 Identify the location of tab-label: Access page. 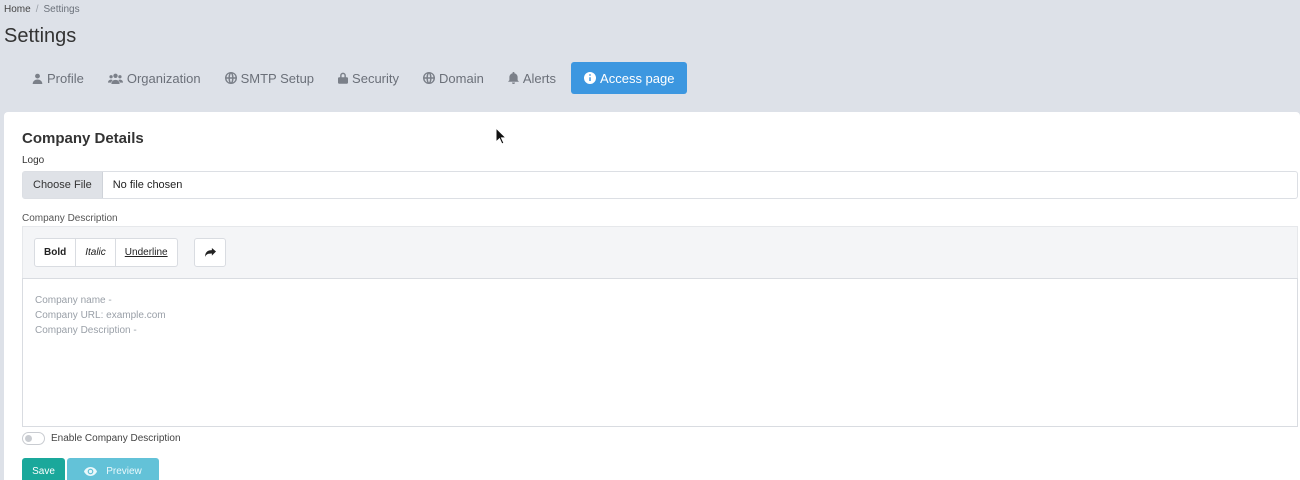
(637, 78).